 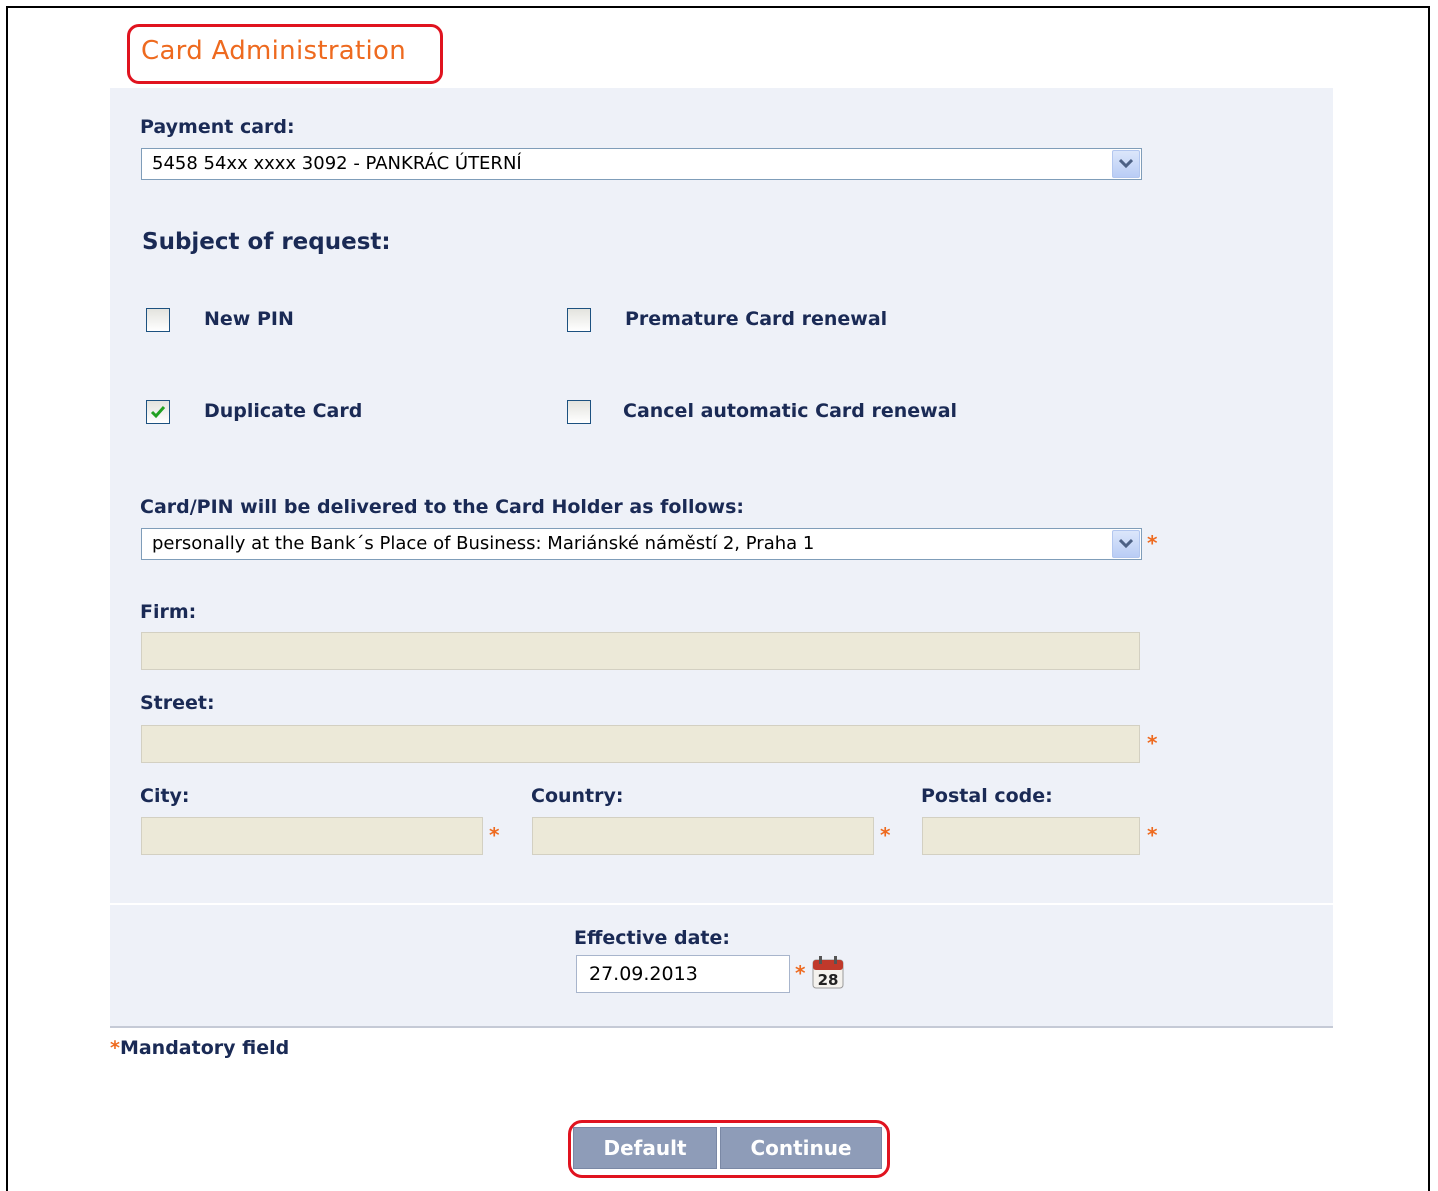 I want to click on cancel-renewal-checkbox, so click(x=579, y=412).